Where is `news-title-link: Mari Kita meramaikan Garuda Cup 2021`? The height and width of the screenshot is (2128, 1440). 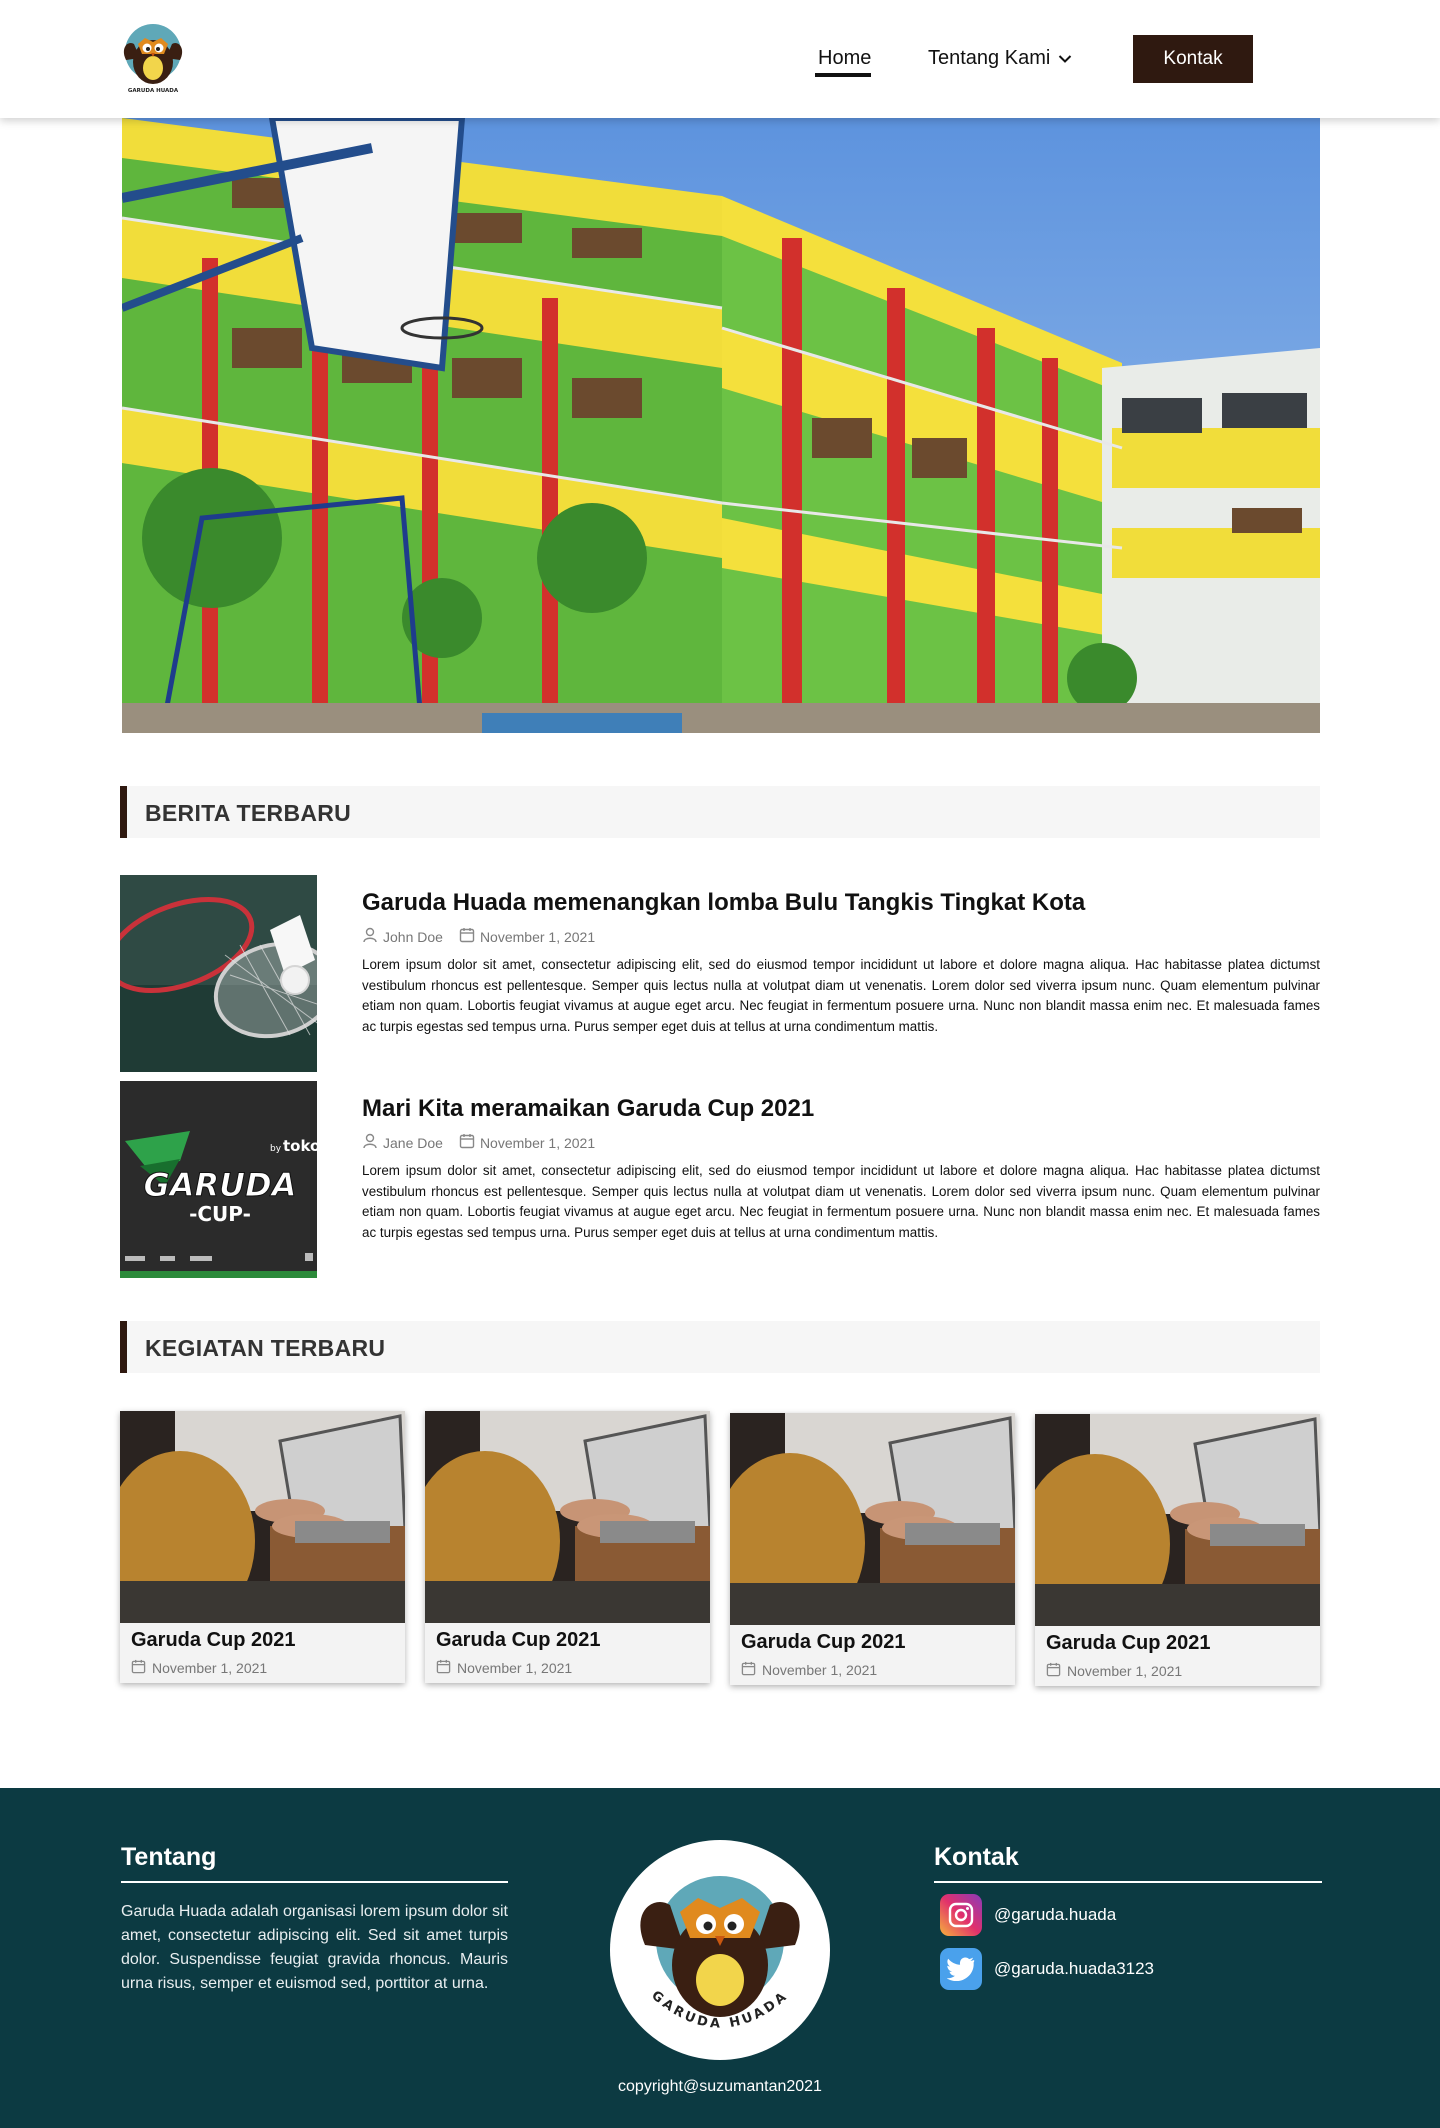 news-title-link: Mari Kita meramaikan Garuda Cup 2021 is located at coordinates (841, 1109).